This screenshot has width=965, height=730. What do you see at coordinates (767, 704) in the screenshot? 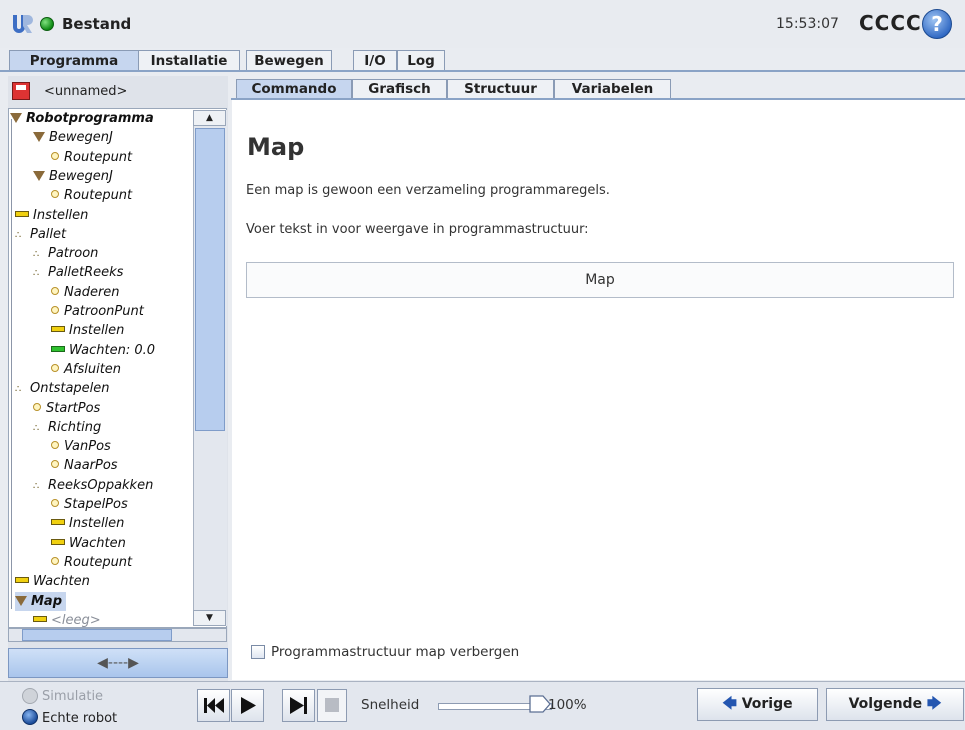
I see `previous-label: Vorige` at bounding box center [767, 704].